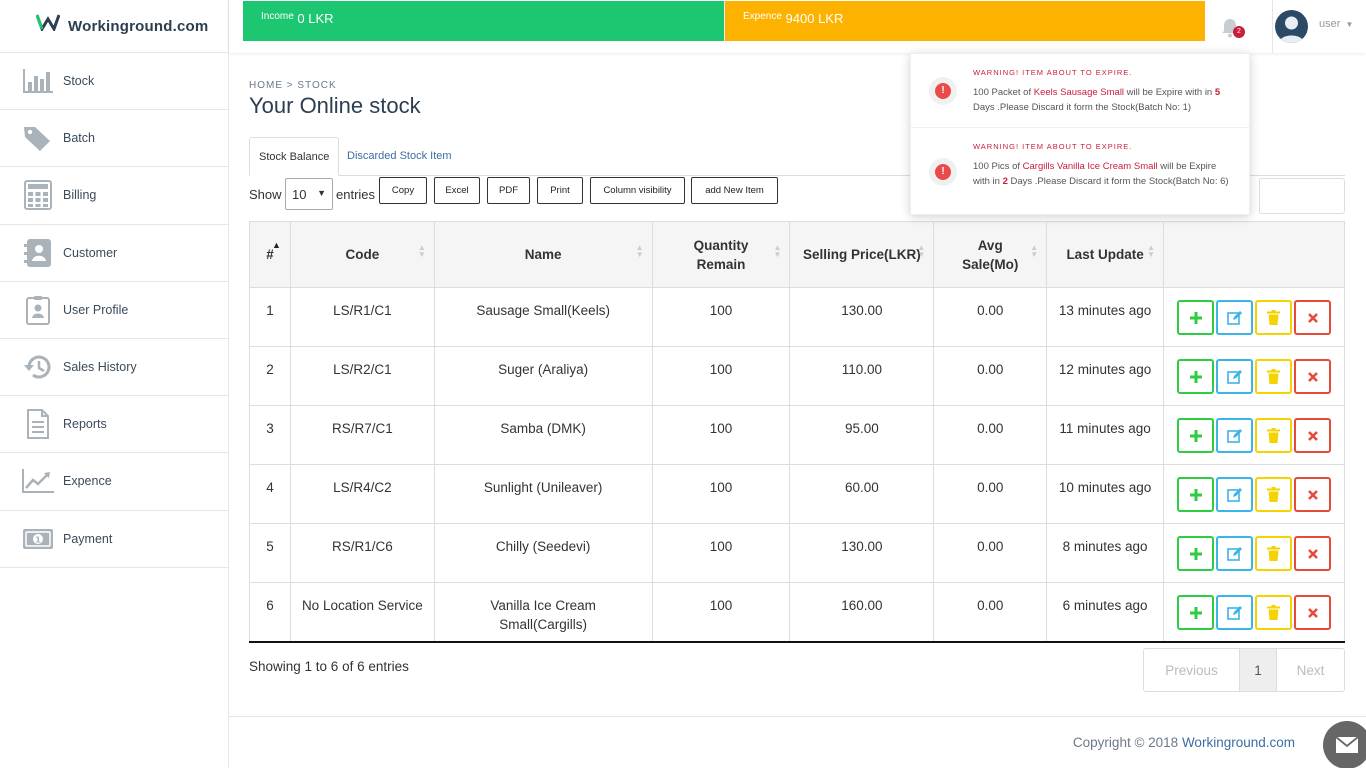 Image resolution: width=1366 pixels, height=768 pixels. I want to click on excel-button: Excel, so click(457, 190).